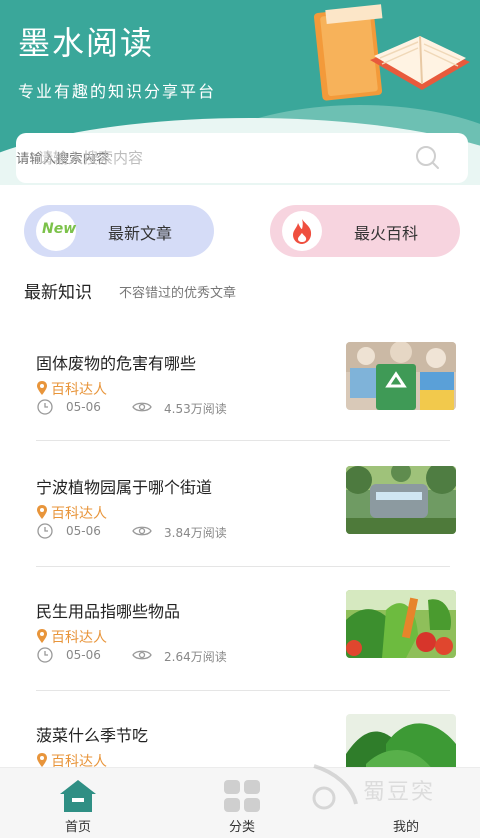  I want to click on article-card: 固体废物的危害有哪些 百科达人 05-06 4.53万阅读, so click(246, 392).